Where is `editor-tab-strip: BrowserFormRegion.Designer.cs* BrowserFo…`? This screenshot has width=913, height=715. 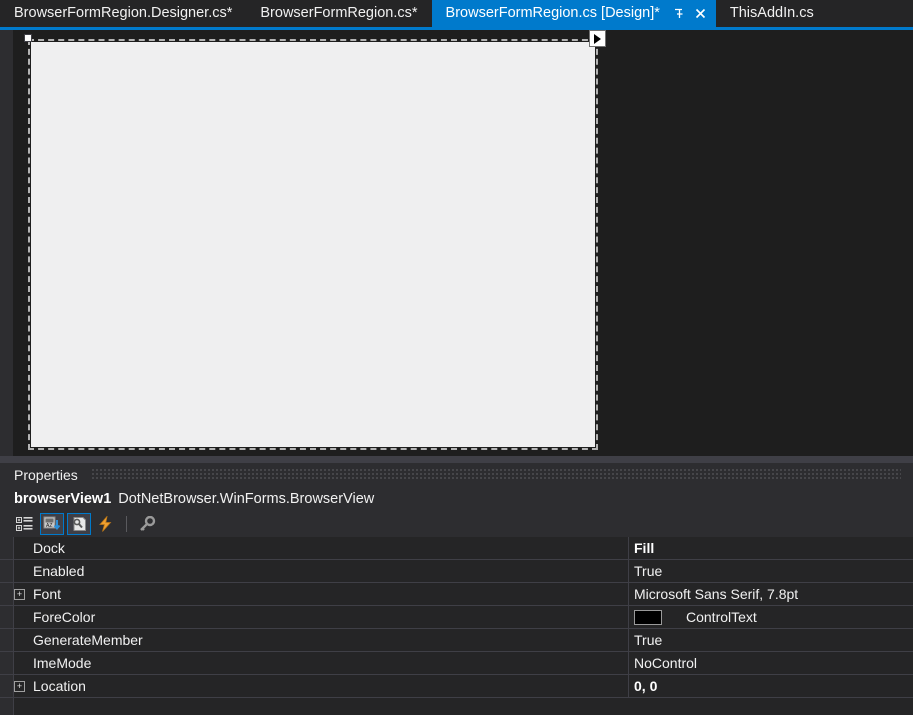 editor-tab-strip: BrowserFormRegion.Designer.cs* BrowserFo… is located at coordinates (456, 15).